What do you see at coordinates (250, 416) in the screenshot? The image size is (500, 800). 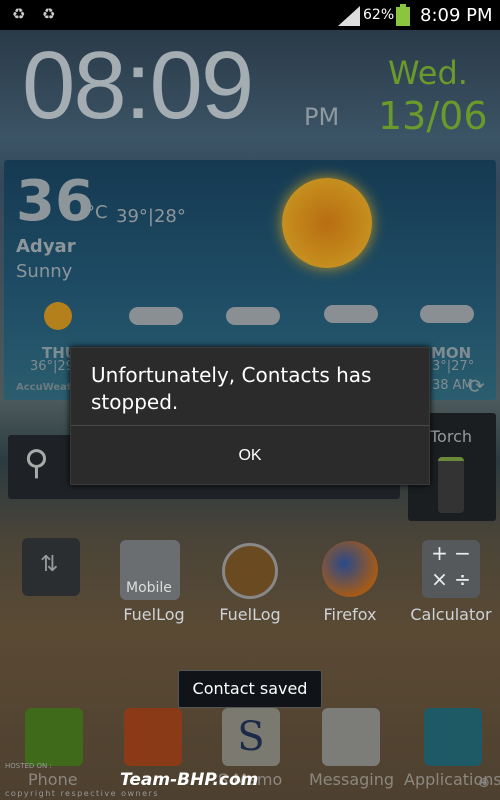 I see `error-dialog: Unfortunately, Contacts has stopped. OK` at bounding box center [250, 416].